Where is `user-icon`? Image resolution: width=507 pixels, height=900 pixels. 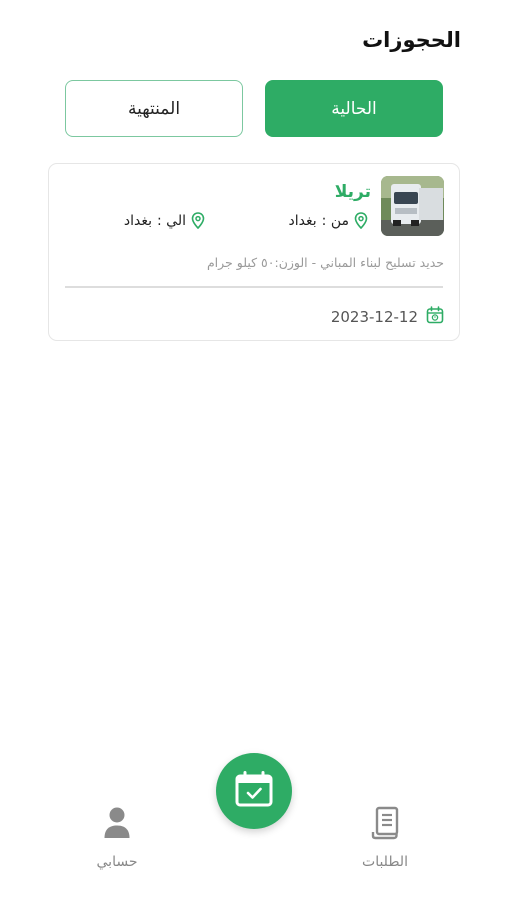 user-icon is located at coordinates (117, 825).